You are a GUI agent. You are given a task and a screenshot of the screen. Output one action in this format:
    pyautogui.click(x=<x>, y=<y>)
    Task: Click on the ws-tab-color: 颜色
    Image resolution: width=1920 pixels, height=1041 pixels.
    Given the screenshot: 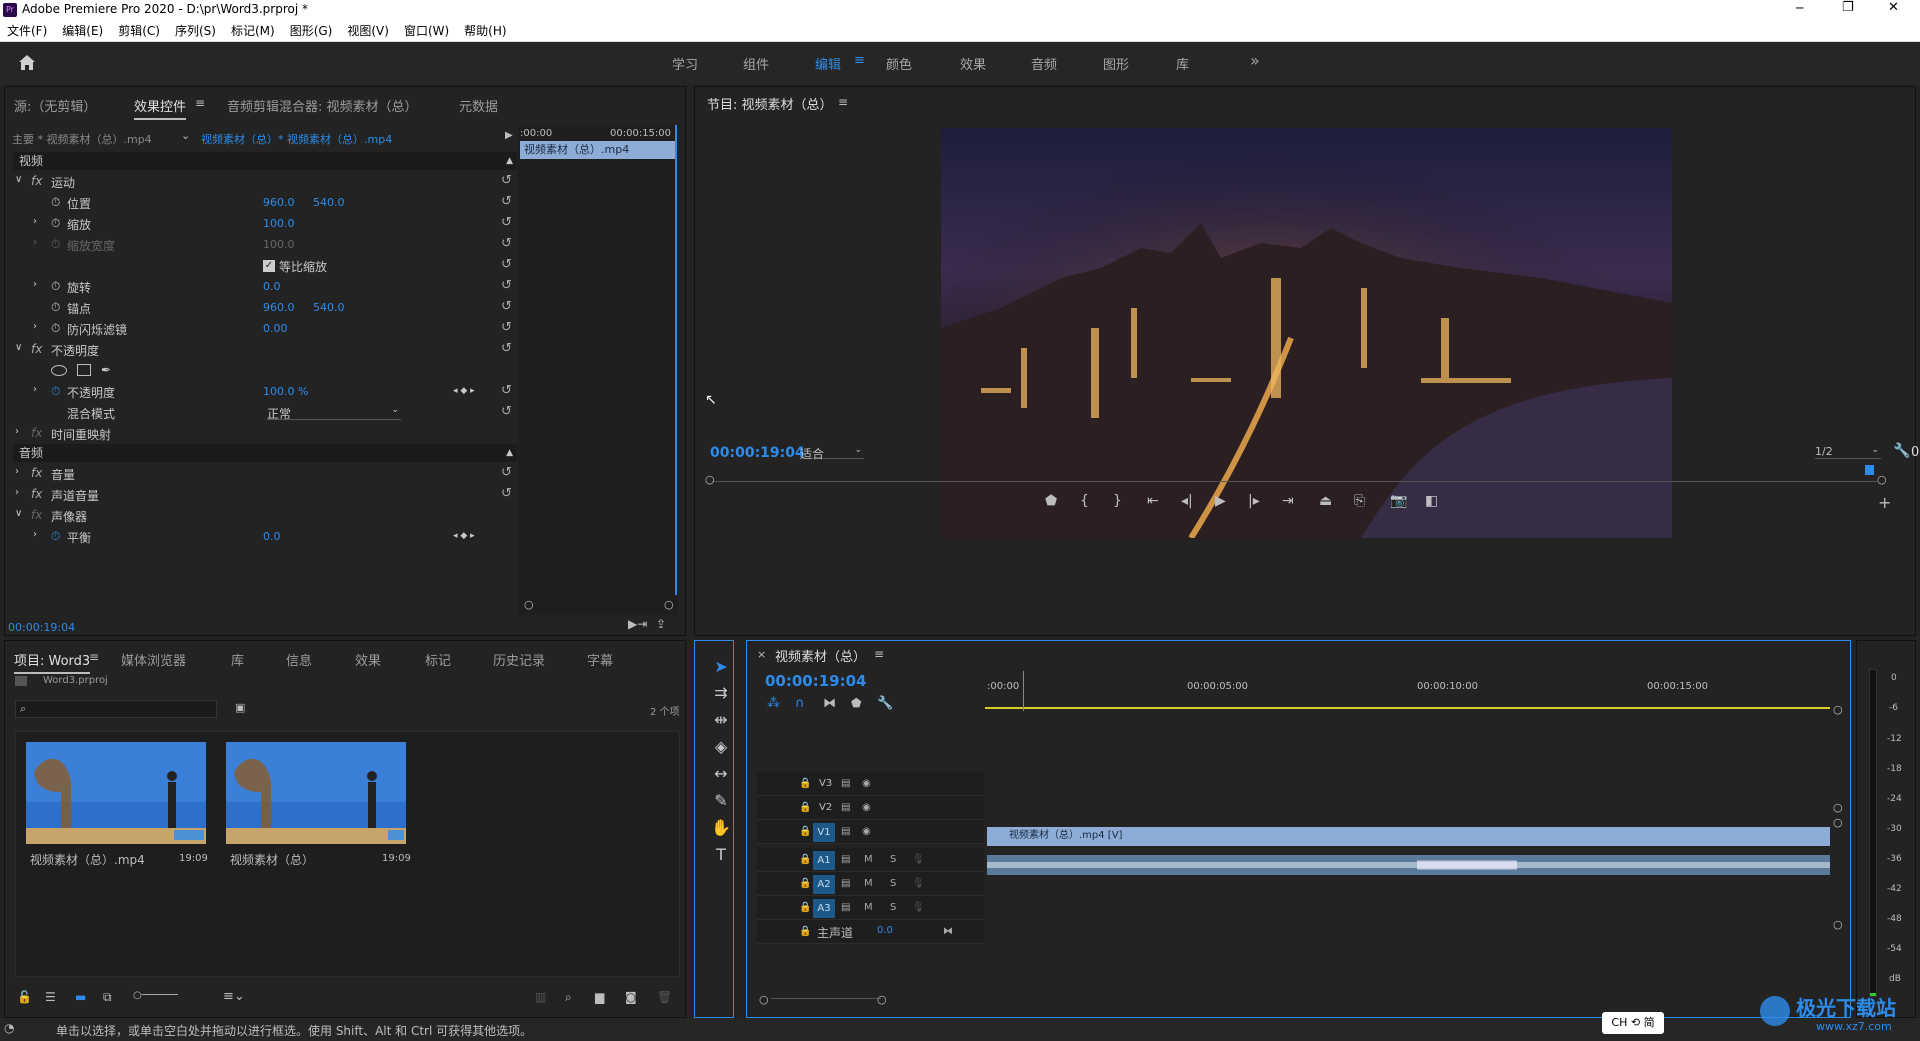 What is the action you would take?
    pyautogui.click(x=899, y=63)
    